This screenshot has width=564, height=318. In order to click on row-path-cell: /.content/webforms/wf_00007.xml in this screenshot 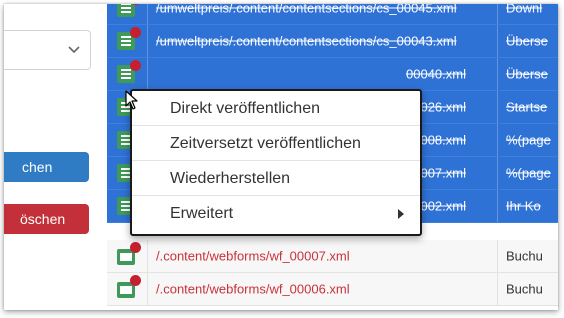, I will do `click(322, 256)`.